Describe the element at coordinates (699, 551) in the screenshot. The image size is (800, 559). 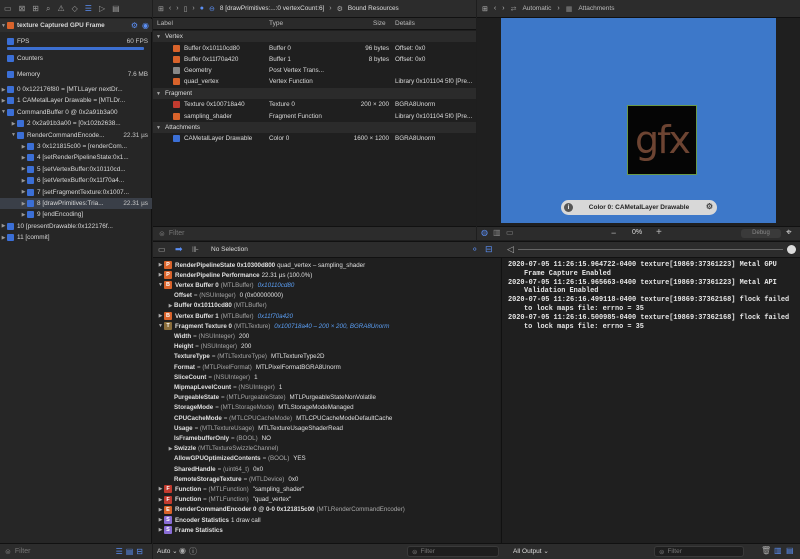
I see `console-filter: ⊜ Filter` at that location.